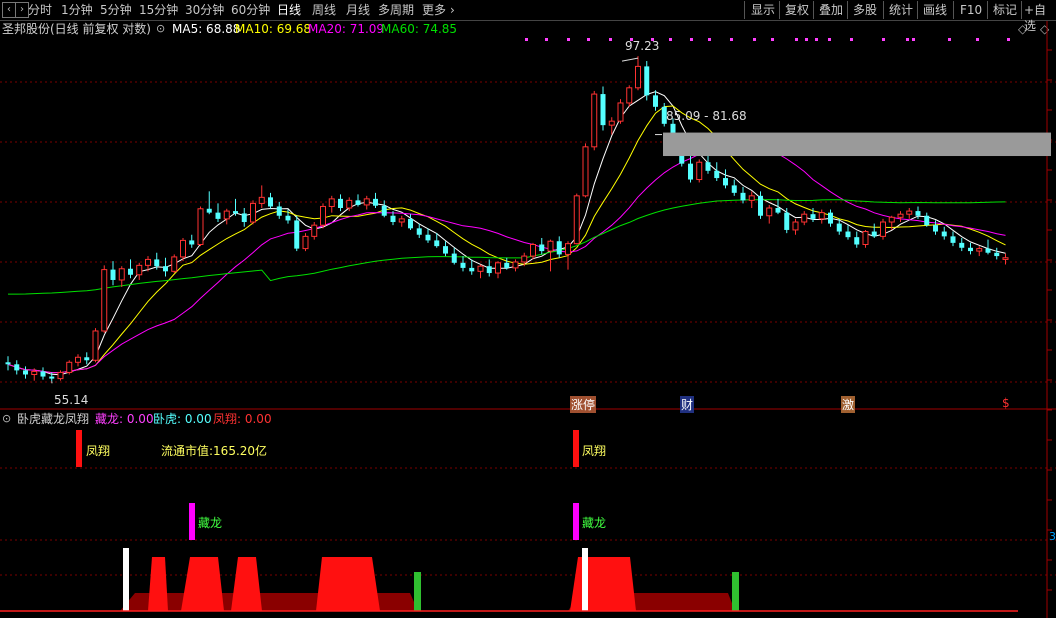 Image resolution: width=1056 pixels, height=618 pixels. What do you see at coordinates (642, 46) in the screenshot?
I see `high-price-label: 97.23` at bounding box center [642, 46].